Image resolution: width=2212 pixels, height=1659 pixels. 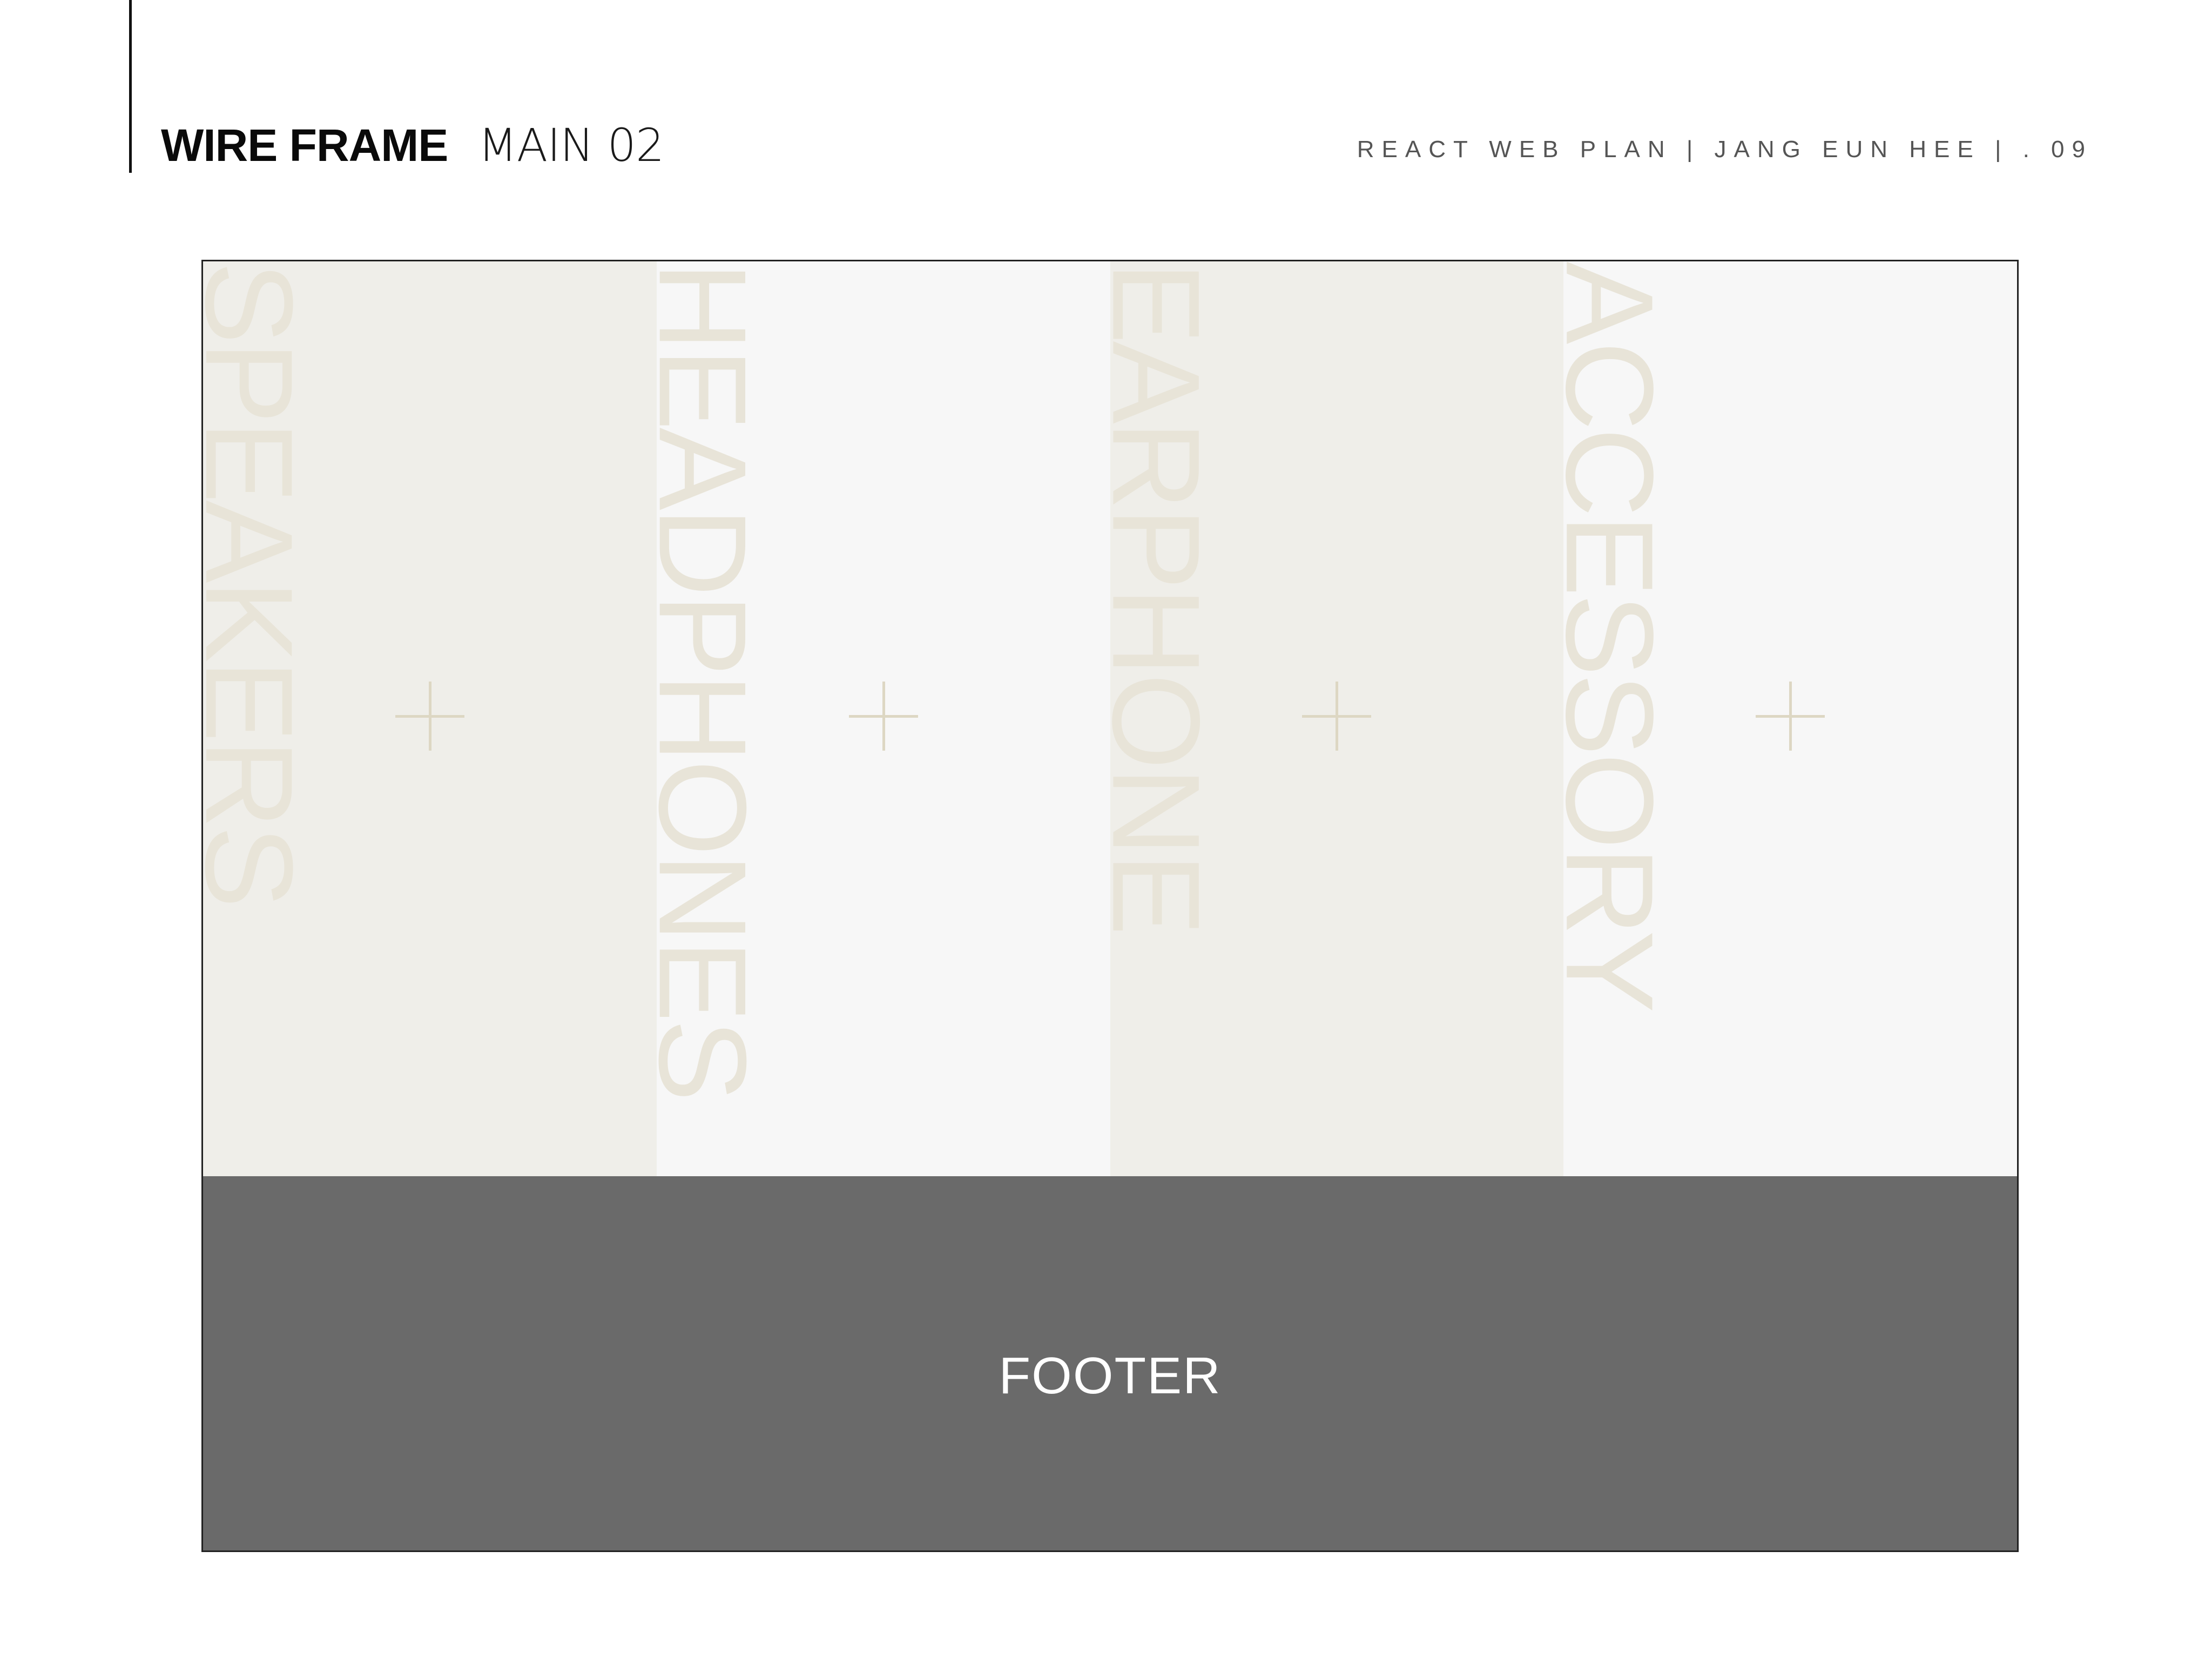 I want to click on header-accent-line, so click(x=130, y=86).